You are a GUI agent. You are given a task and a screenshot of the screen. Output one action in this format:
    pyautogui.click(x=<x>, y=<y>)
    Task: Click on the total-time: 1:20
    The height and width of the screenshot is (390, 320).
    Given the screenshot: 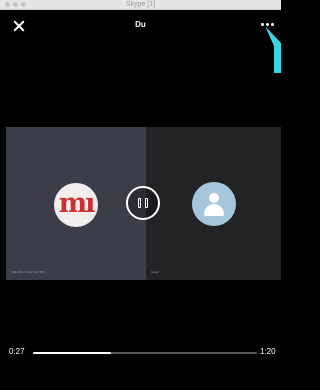 What is the action you would take?
    pyautogui.click(x=268, y=351)
    